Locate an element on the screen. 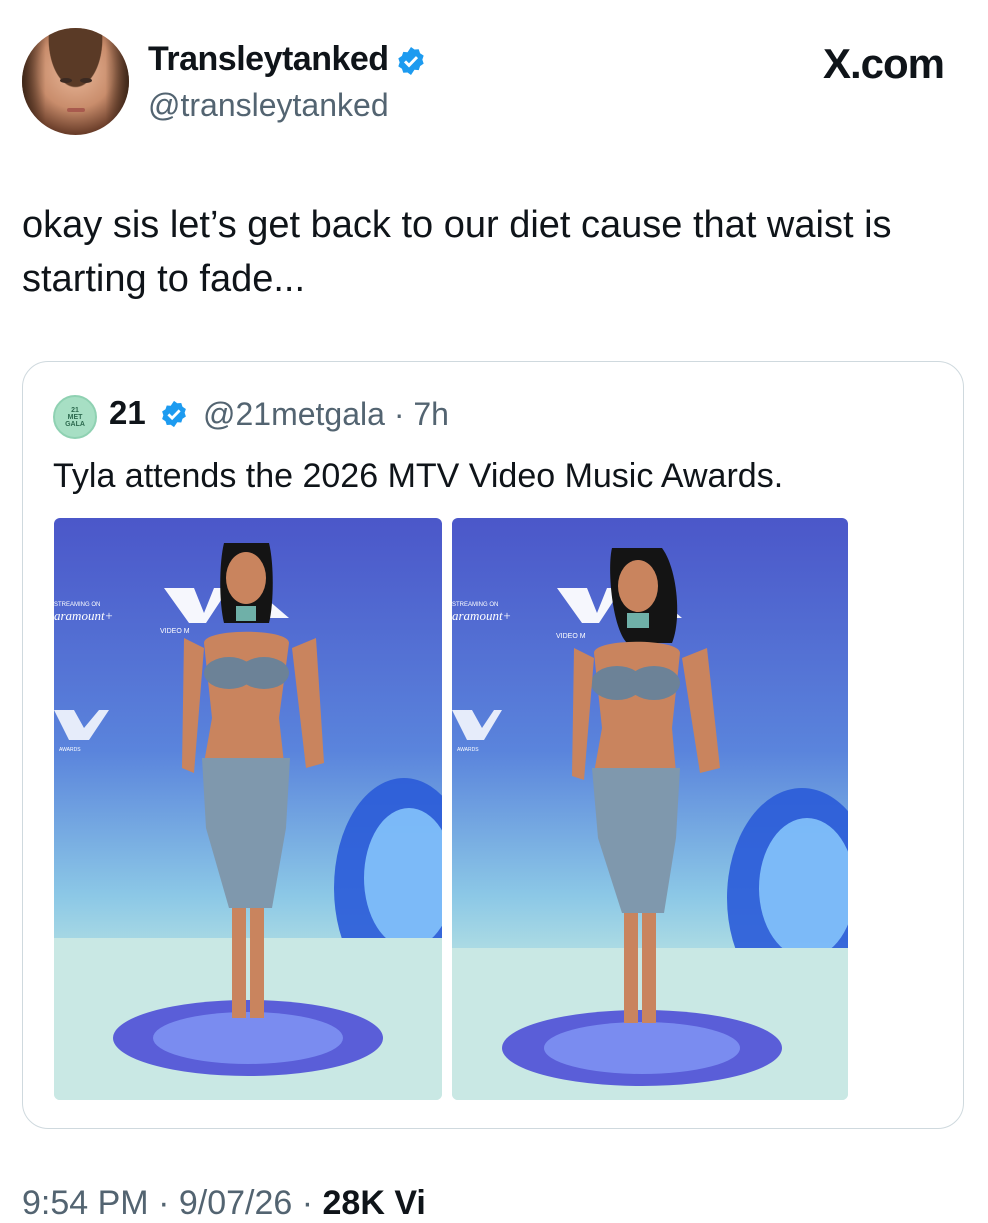  author-avatar is located at coordinates (75, 81).